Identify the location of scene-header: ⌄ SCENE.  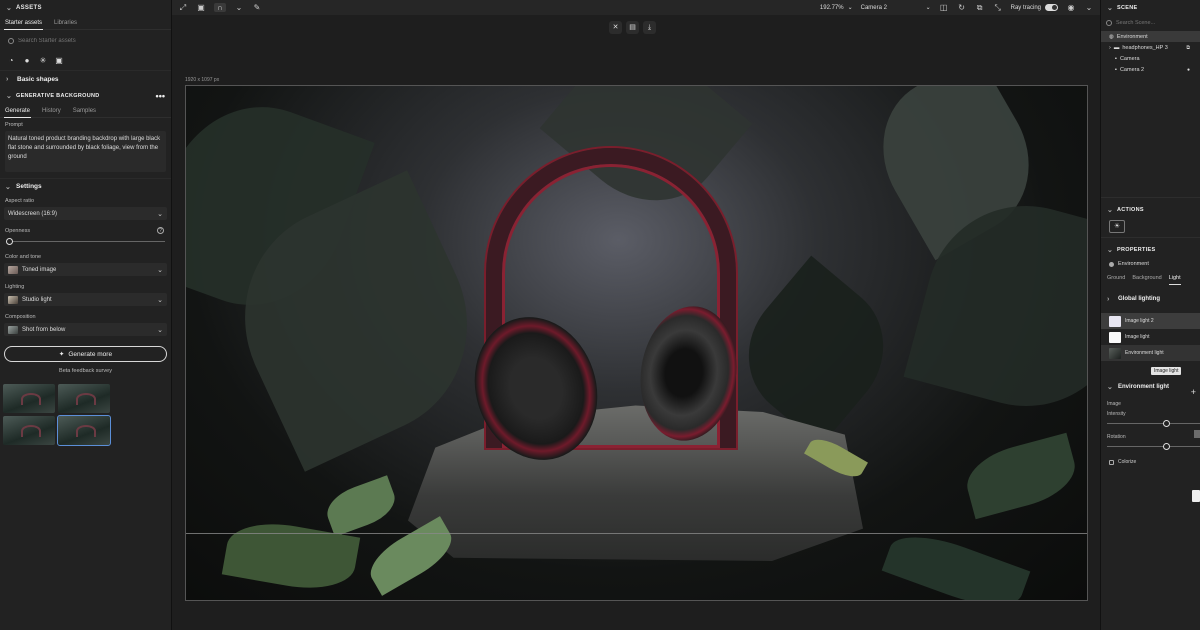
(1150, 7).